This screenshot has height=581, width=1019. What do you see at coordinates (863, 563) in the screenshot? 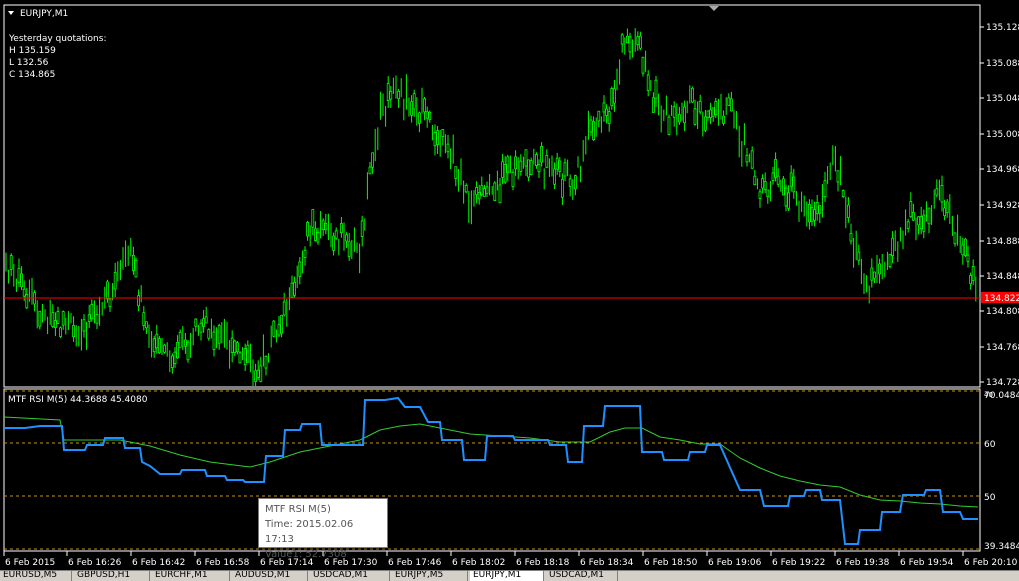
I see `time-axis-label: 6 Feb 19:38` at bounding box center [863, 563].